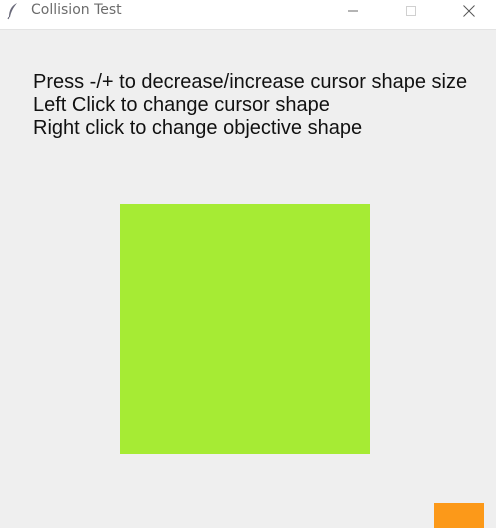 The height and width of the screenshot is (528, 496). I want to click on title-bar: Collision Test, so click(248, 15).